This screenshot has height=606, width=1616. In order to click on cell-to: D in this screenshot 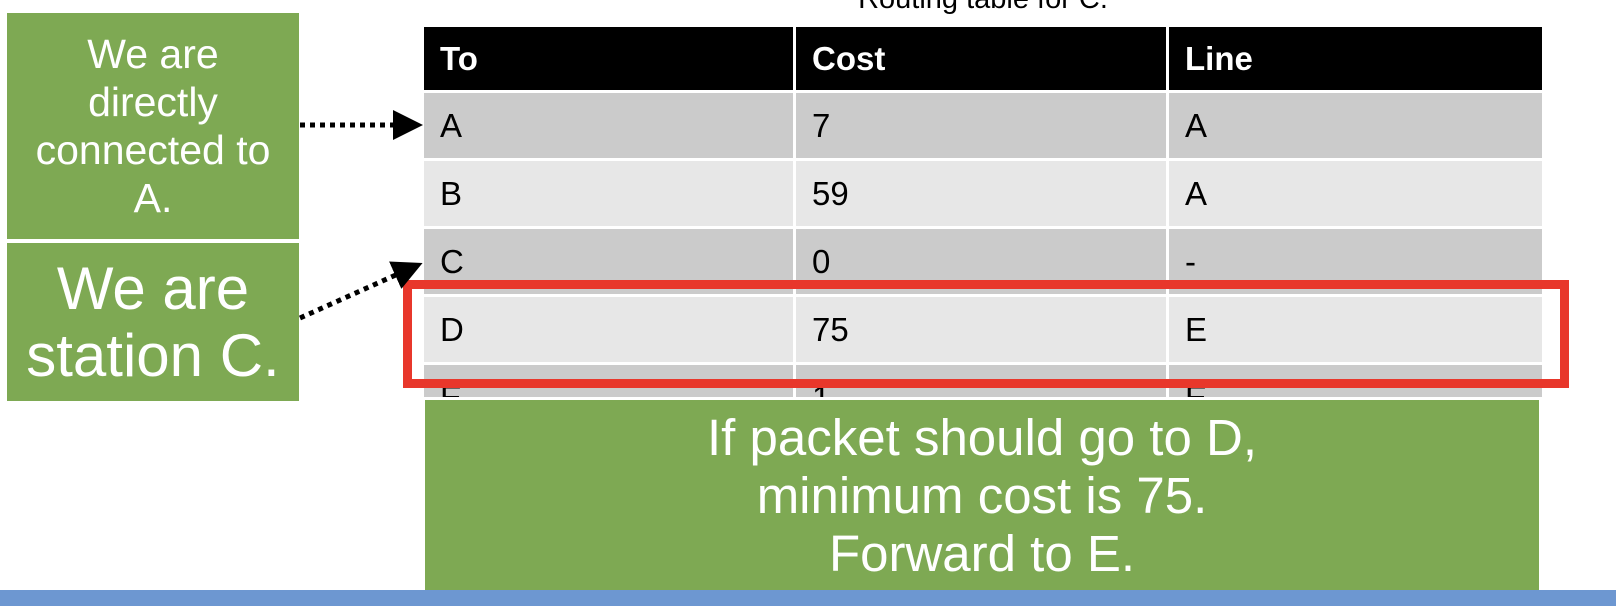, I will do `click(610, 331)`.